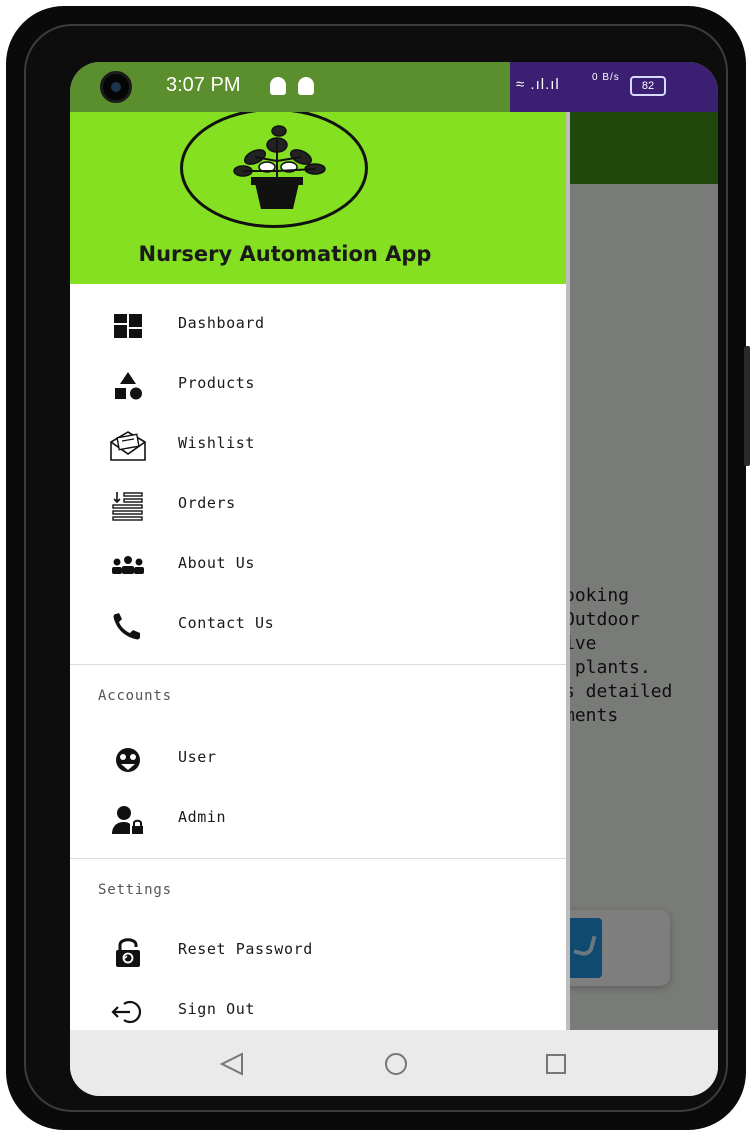  What do you see at coordinates (320, 1007) in the screenshot?
I see `menu-item-sign-out: Sign Out` at bounding box center [320, 1007].